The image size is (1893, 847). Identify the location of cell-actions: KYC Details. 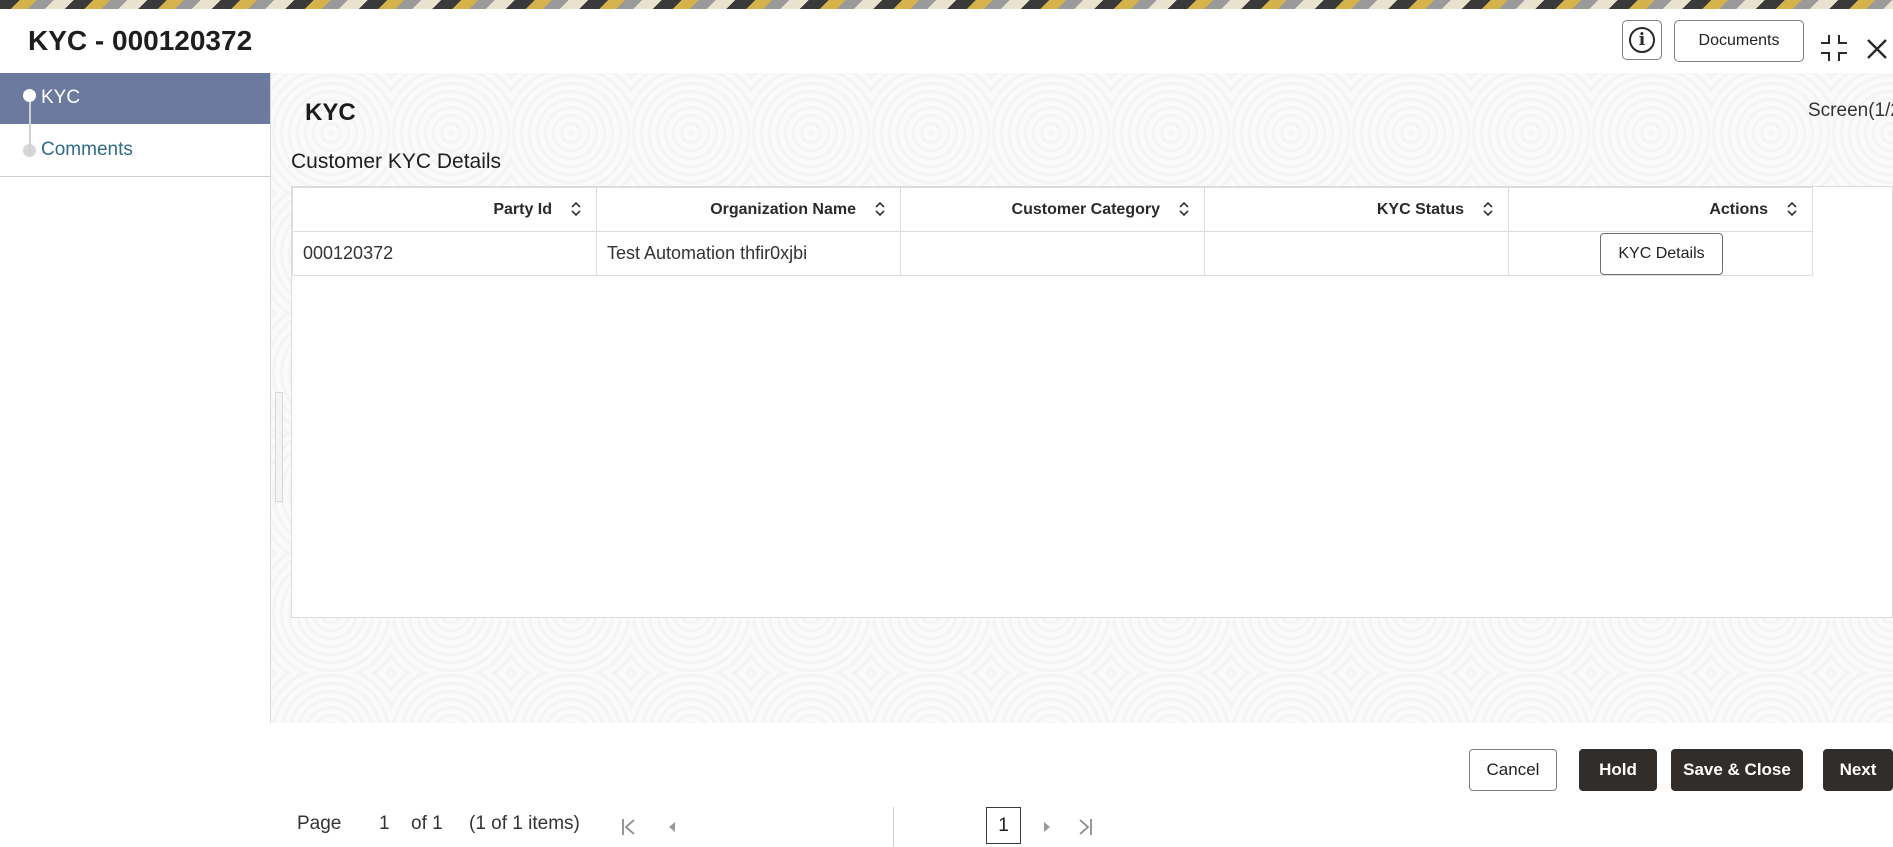
(1660, 253).